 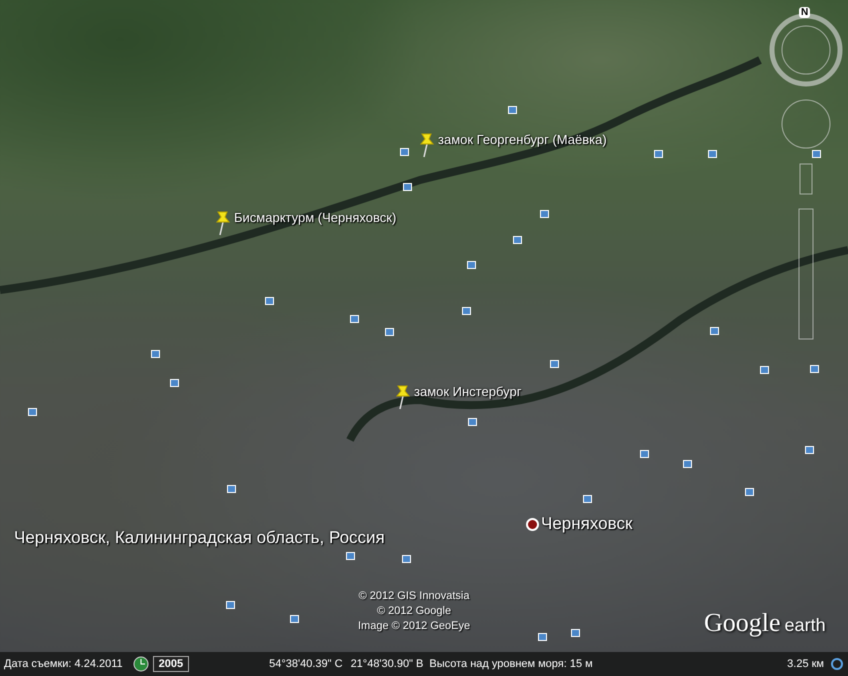 I want to click on attribution-text: © 2012 GIS Innovatsia, so click(x=414, y=596).